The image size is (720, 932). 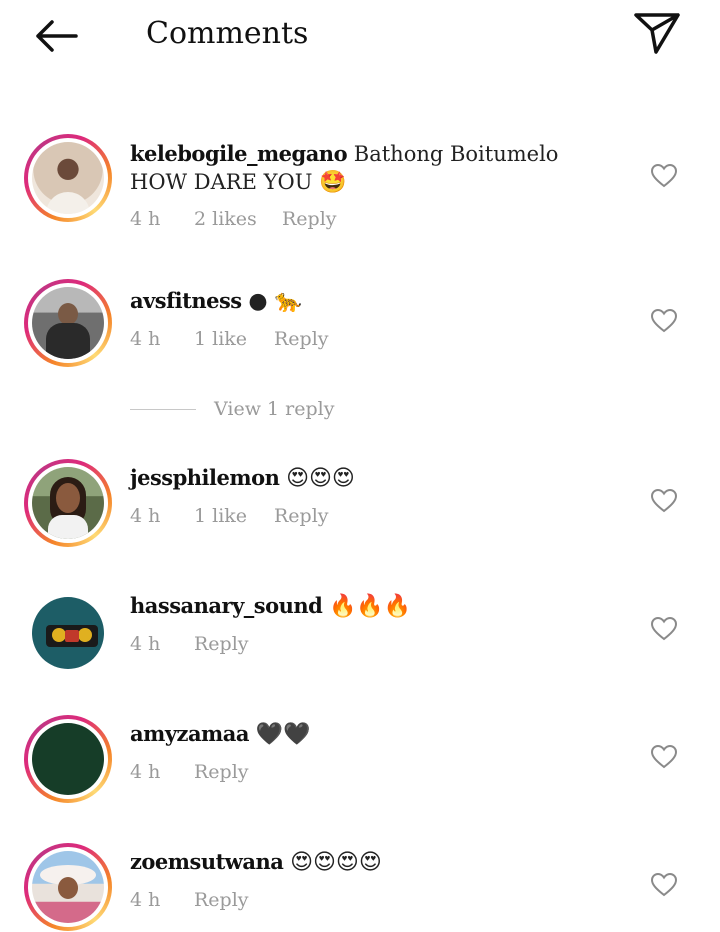 I want to click on page-title: Comments, so click(x=227, y=33).